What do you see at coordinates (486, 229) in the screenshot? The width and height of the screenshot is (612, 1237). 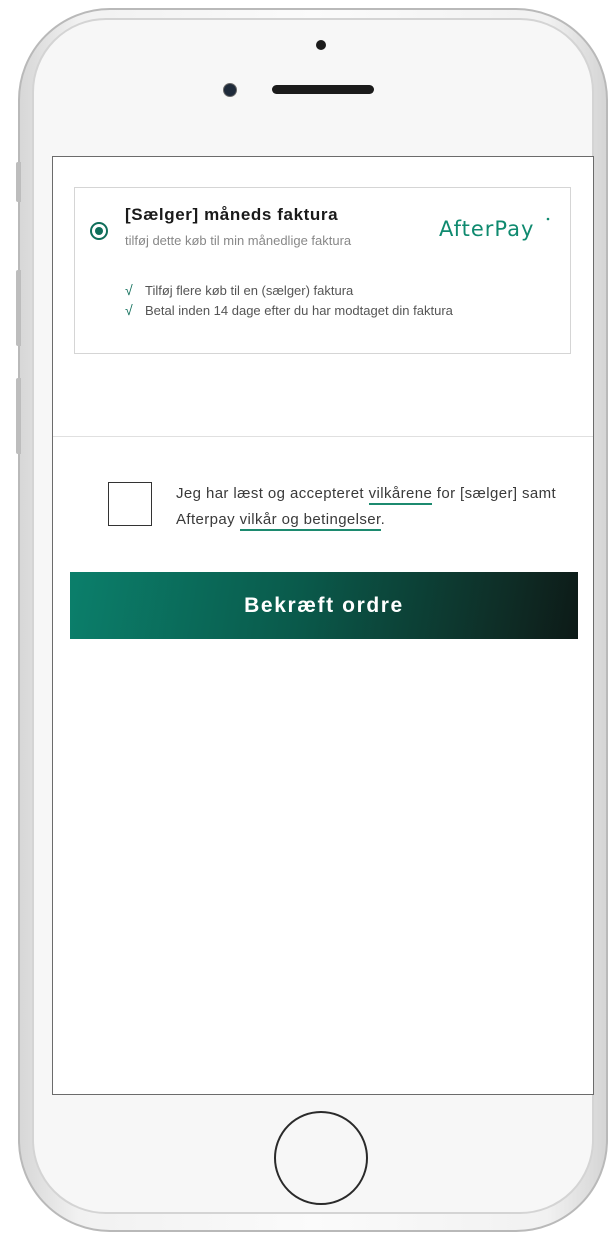 I see `afterpay-logo-text: AfterPay` at bounding box center [486, 229].